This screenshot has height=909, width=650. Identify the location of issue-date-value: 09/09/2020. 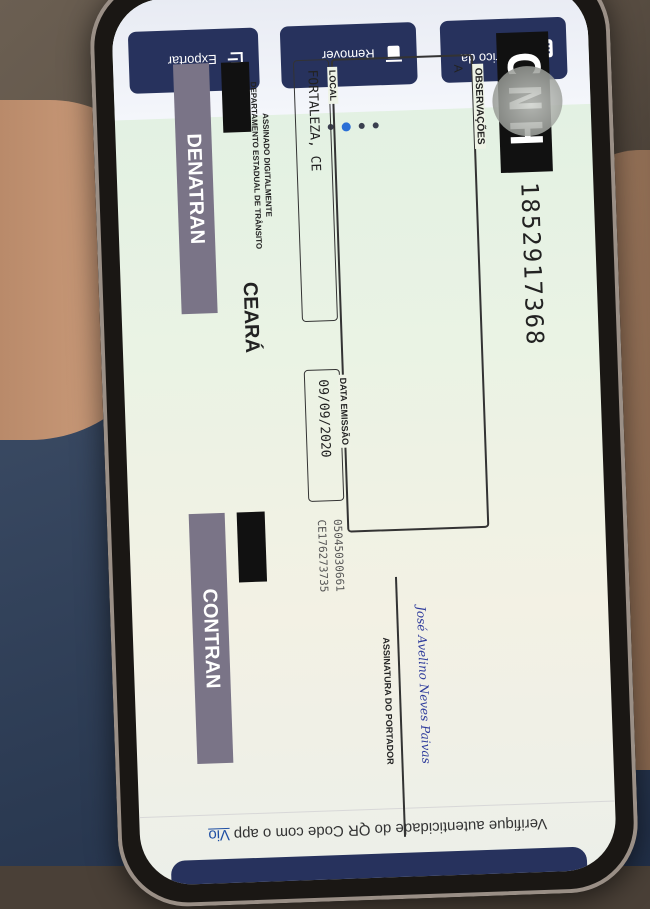
(324, 418).